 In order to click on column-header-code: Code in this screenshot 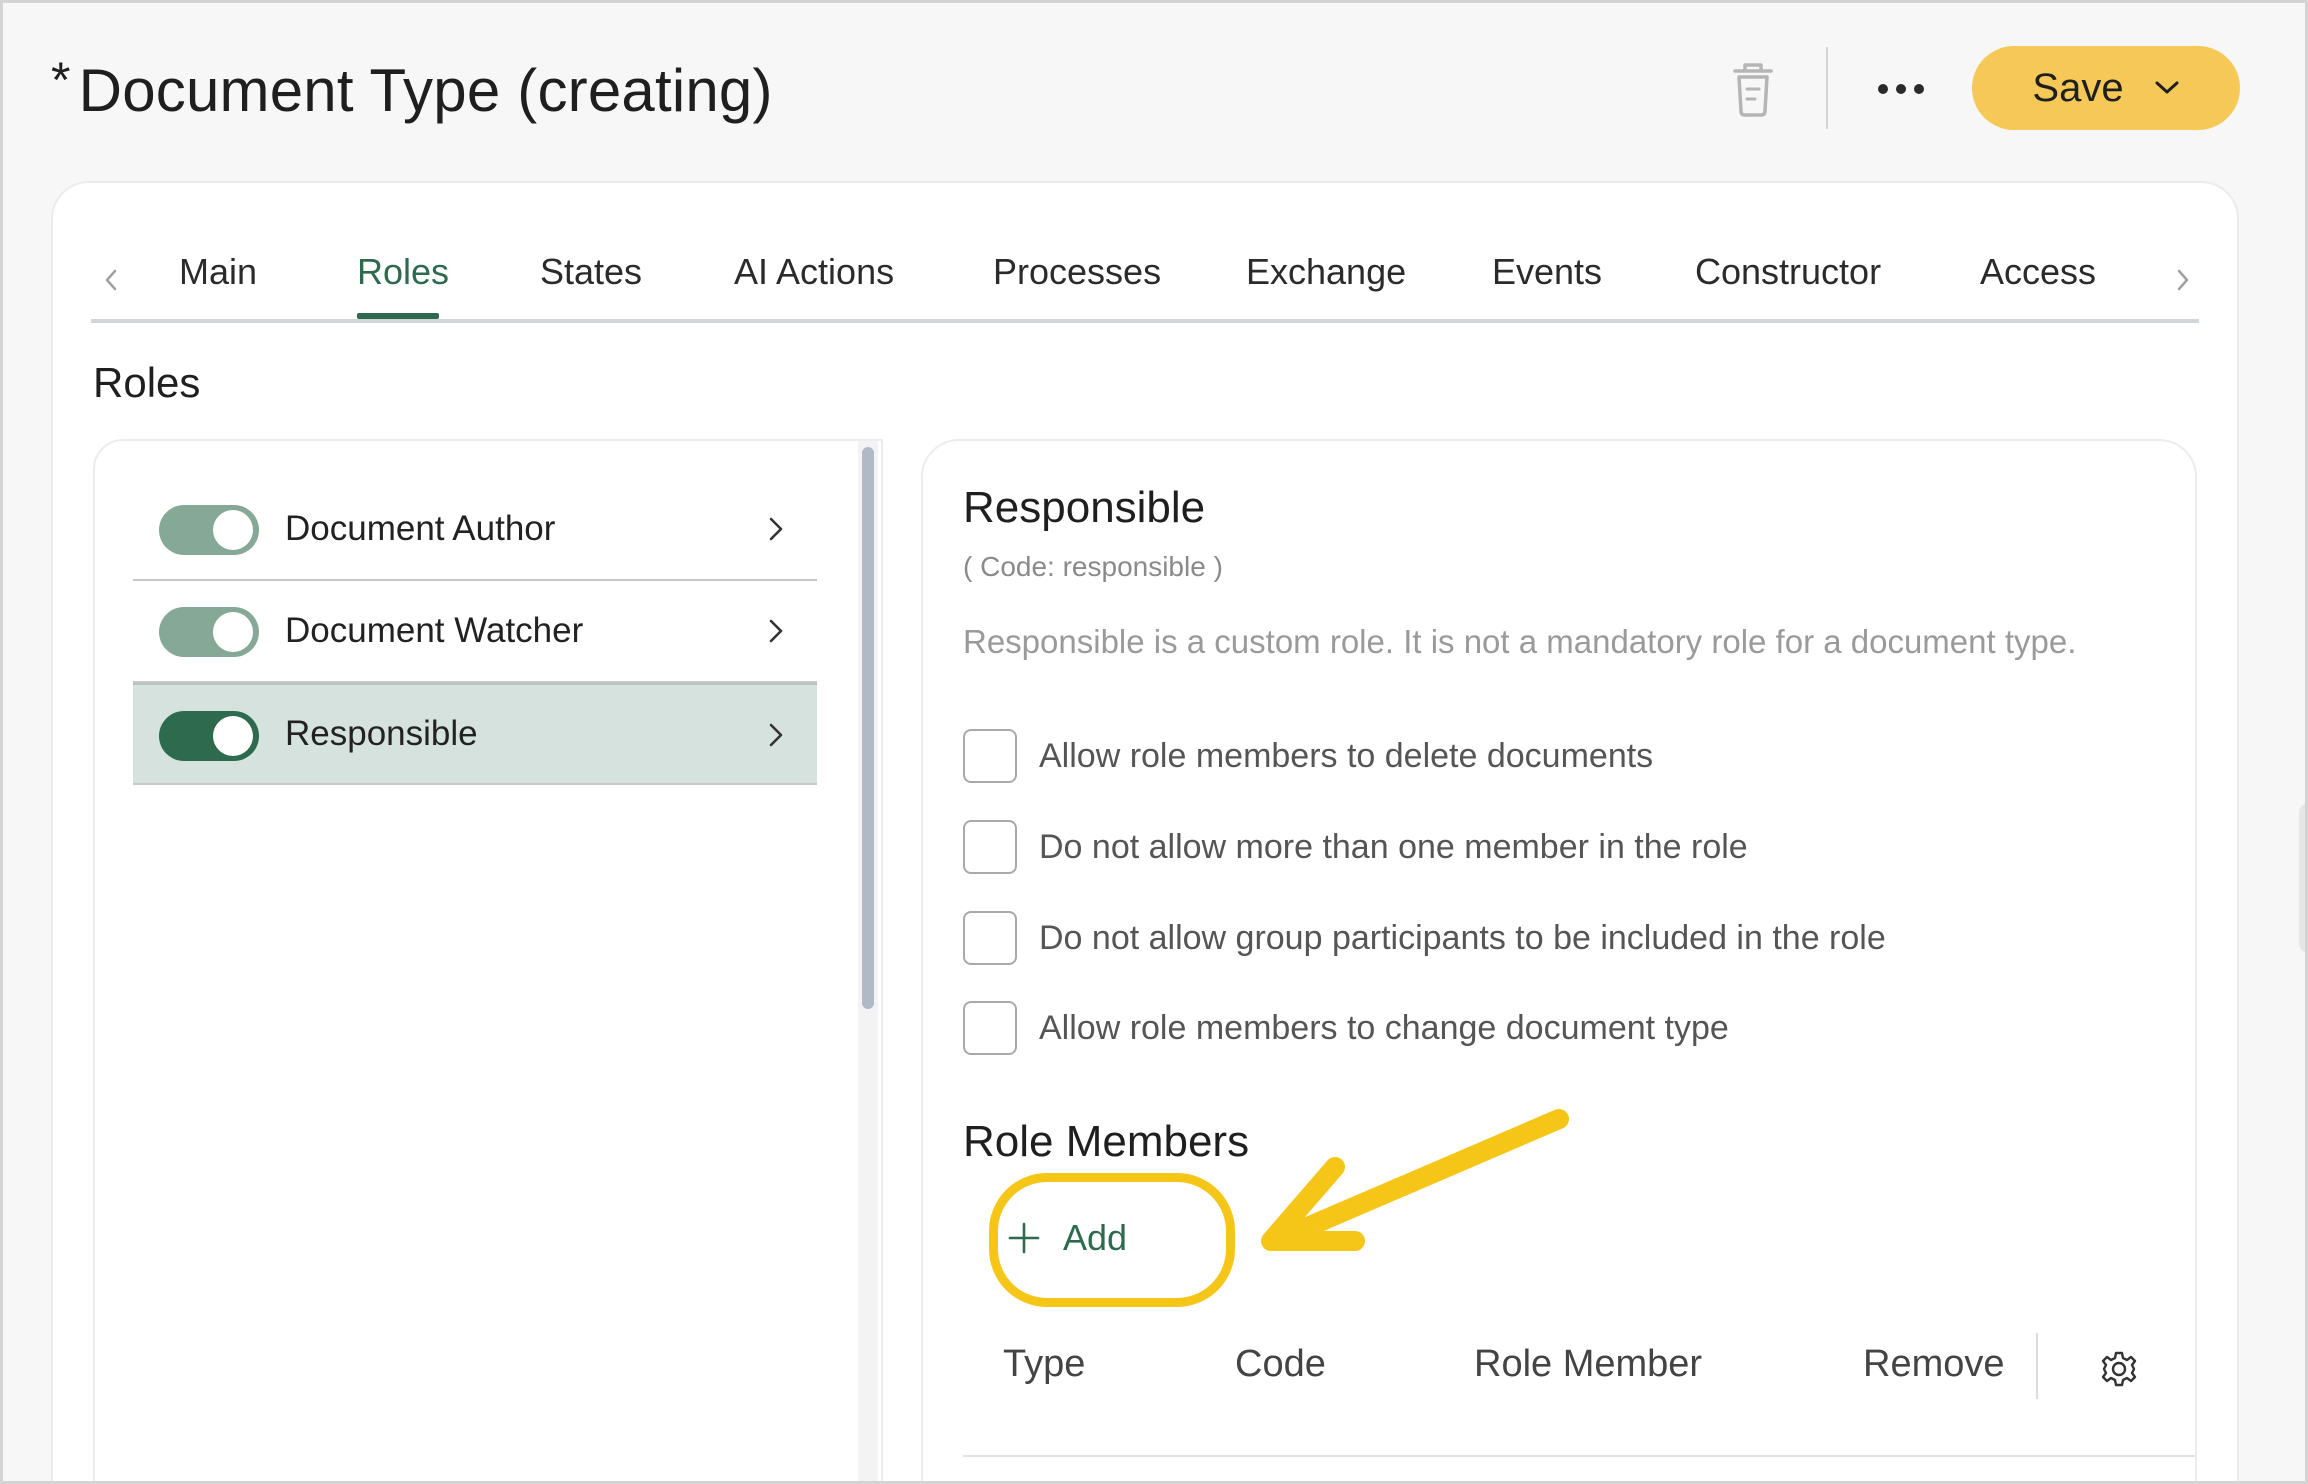, I will do `click(1280, 1364)`.